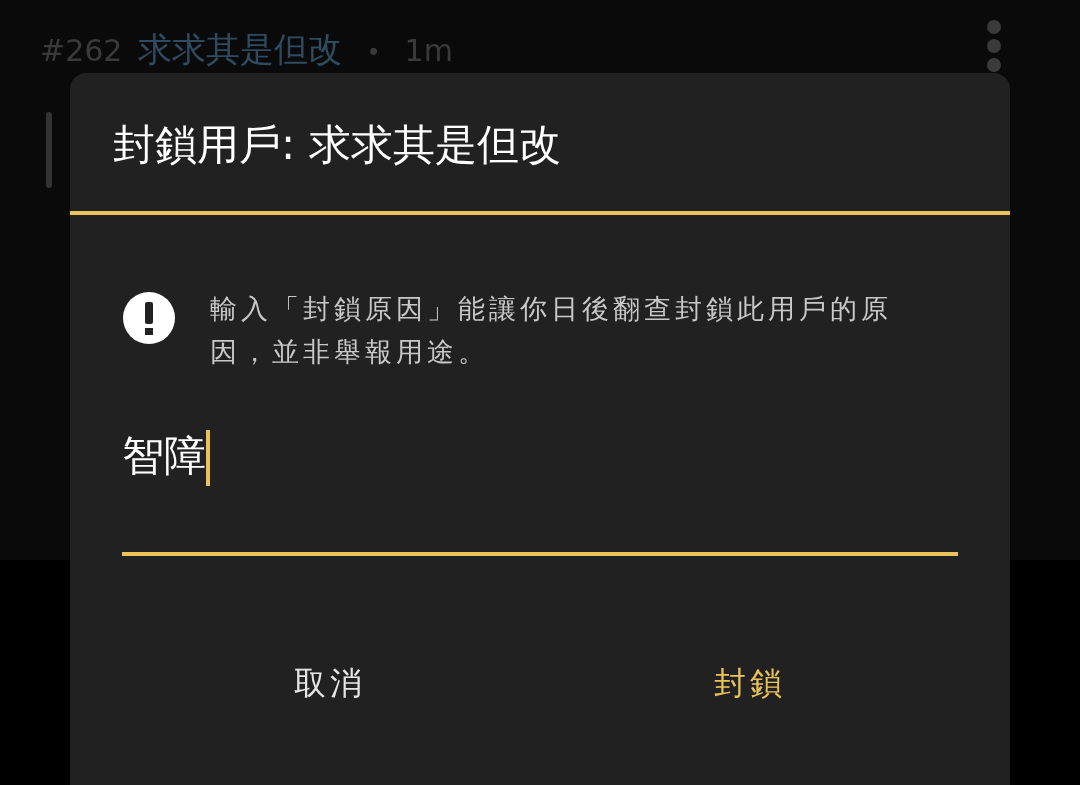  Describe the element at coordinates (540, 492) in the screenshot. I see `reason-field: 智障` at that location.